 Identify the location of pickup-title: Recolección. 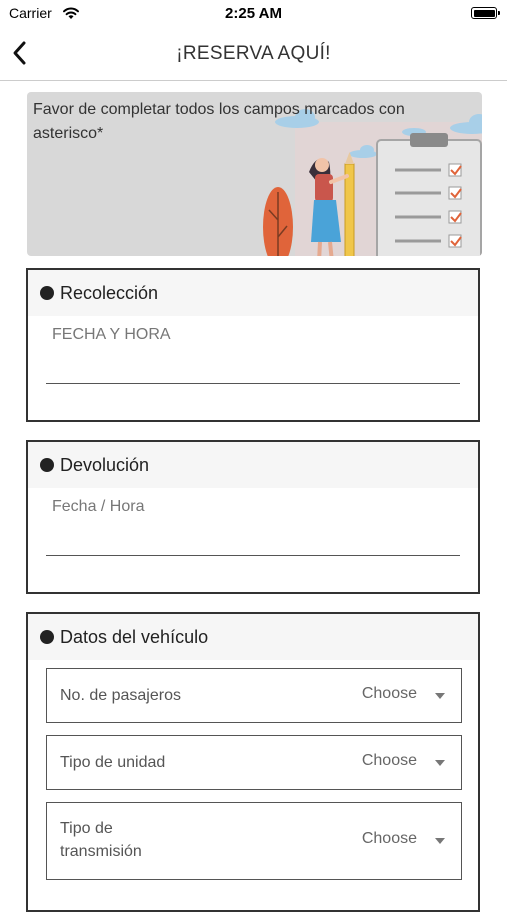
(109, 292).